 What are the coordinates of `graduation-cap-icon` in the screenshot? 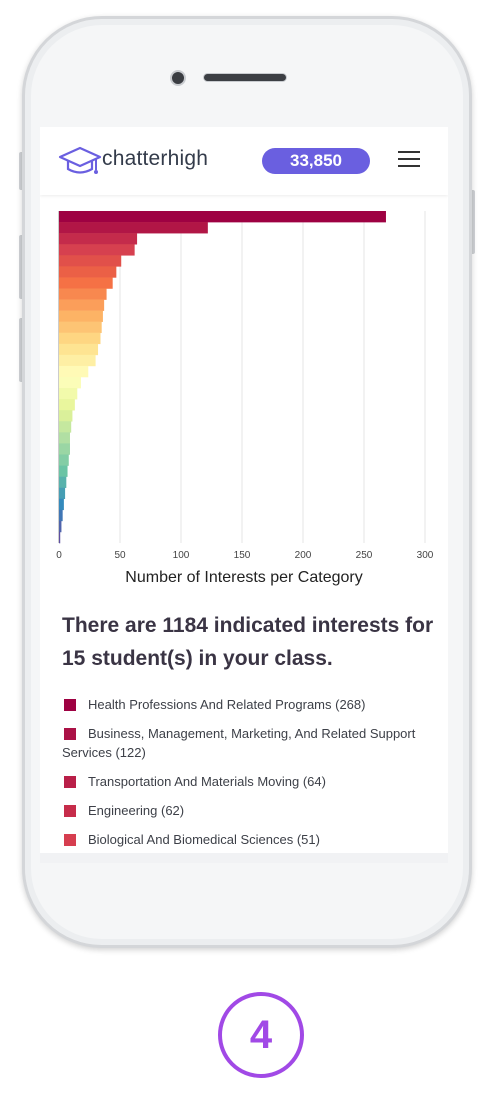 It's located at (80, 161).